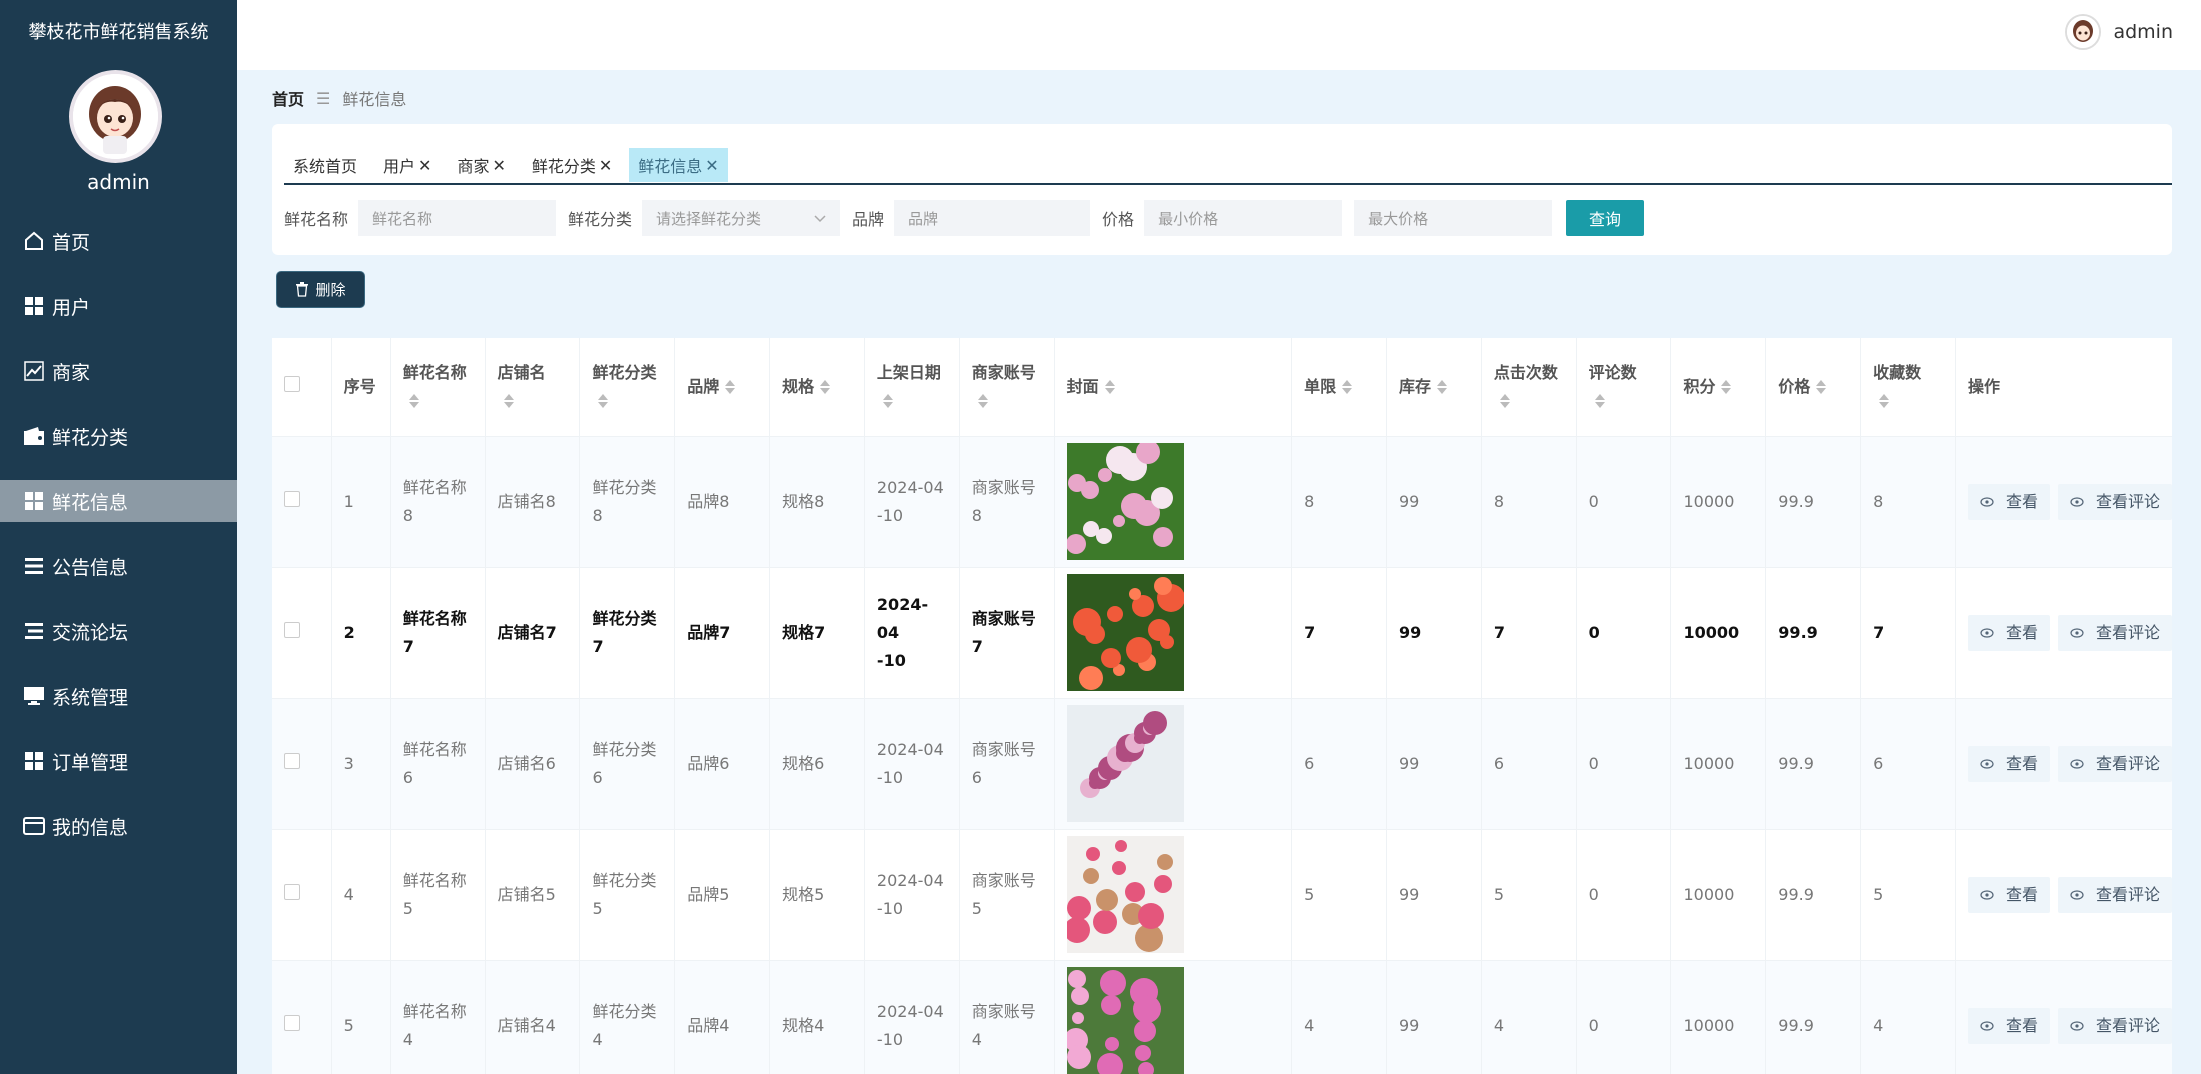 This screenshot has height=1074, width=2201. I want to click on column-header: 收藏数, so click(1908, 387).